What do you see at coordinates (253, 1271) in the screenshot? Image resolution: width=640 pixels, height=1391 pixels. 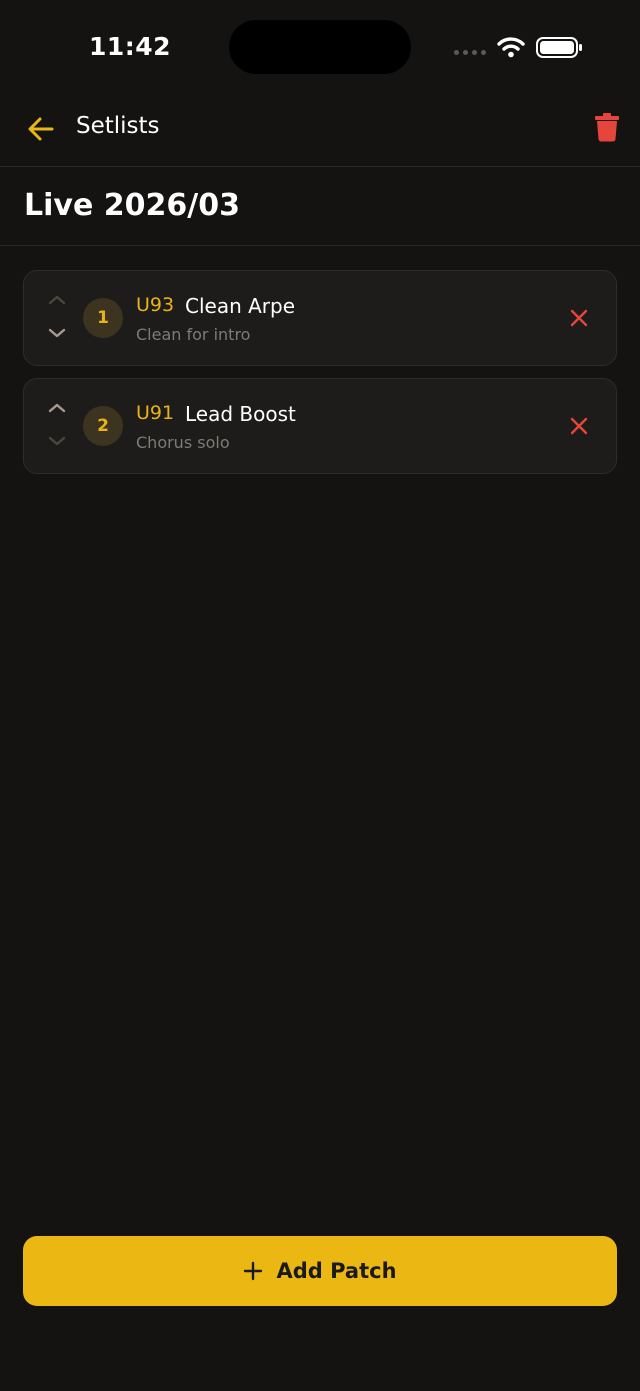 I see `plus-icon` at bounding box center [253, 1271].